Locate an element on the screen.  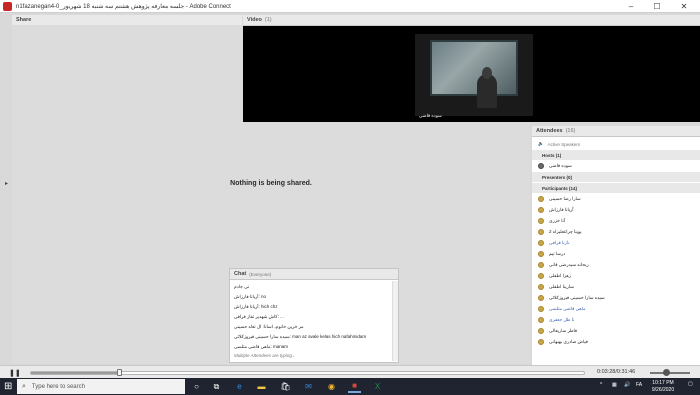
close-button: ✕ is located at coordinates (684, 6).